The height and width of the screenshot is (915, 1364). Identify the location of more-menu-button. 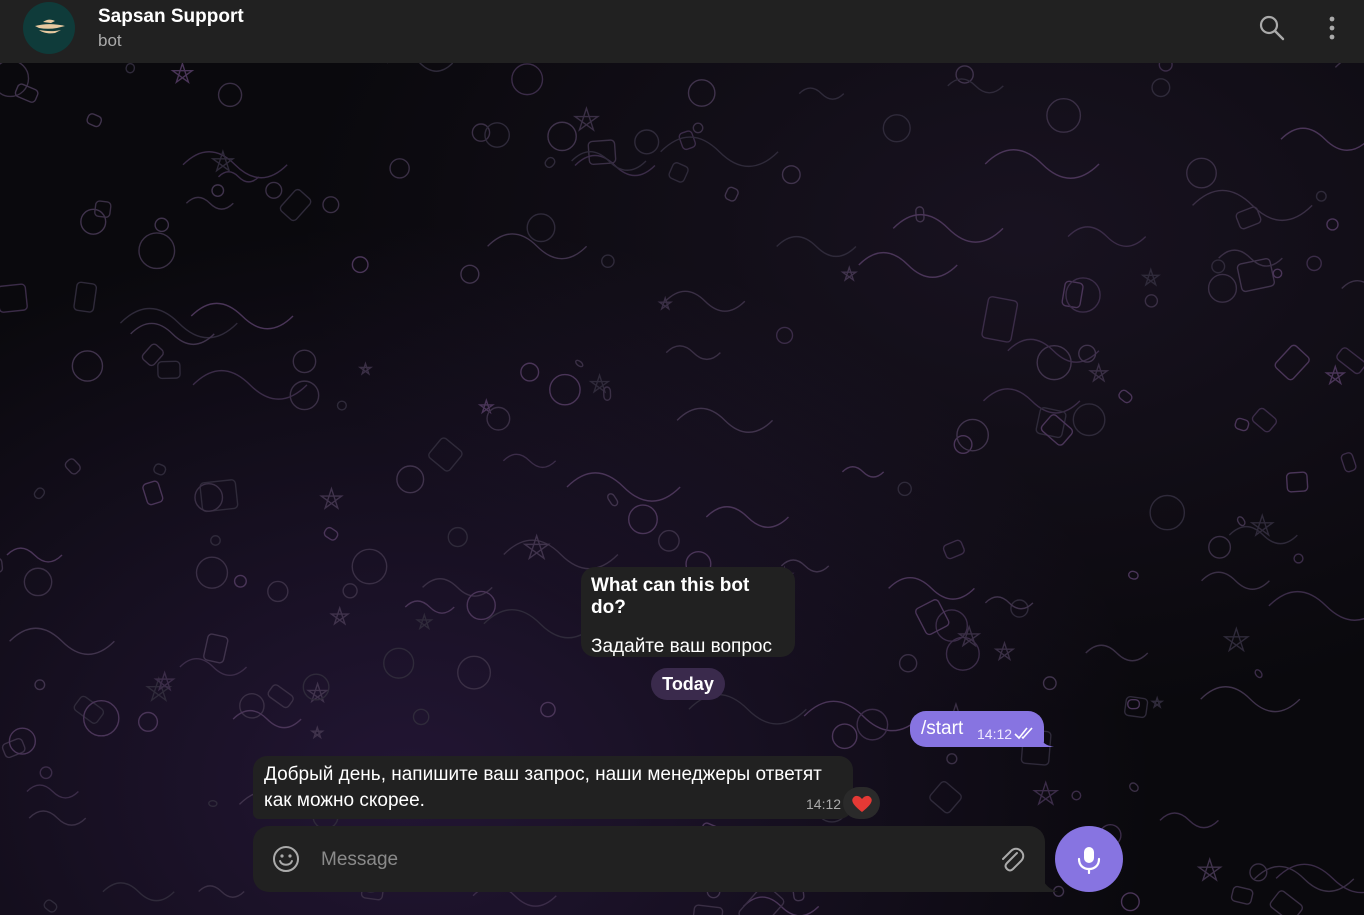
(1332, 28).